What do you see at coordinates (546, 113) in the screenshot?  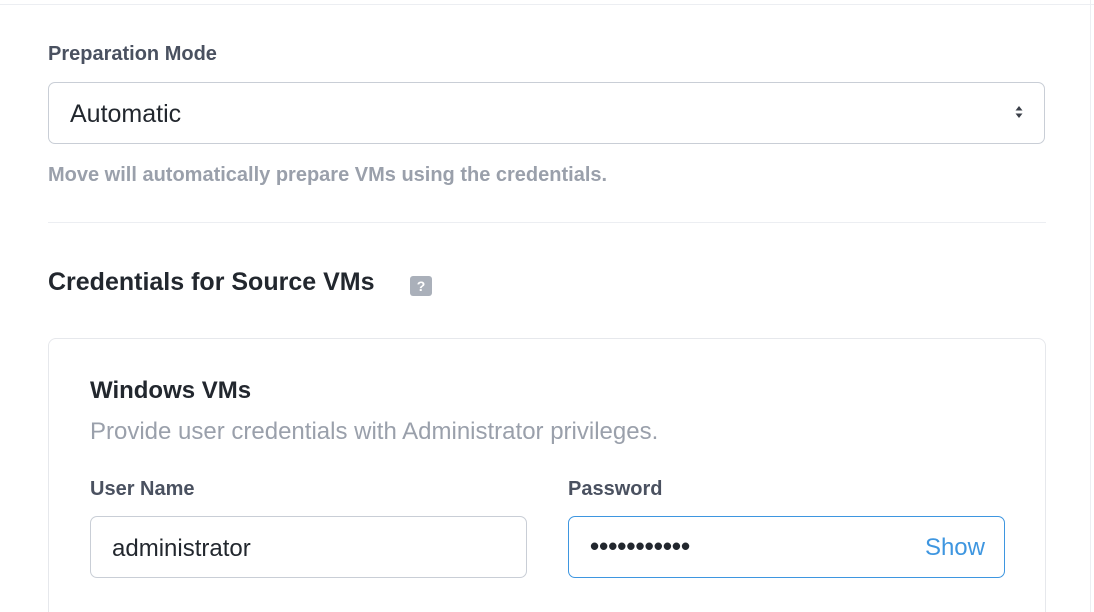 I see `preparation-mode-select: Automatic` at bounding box center [546, 113].